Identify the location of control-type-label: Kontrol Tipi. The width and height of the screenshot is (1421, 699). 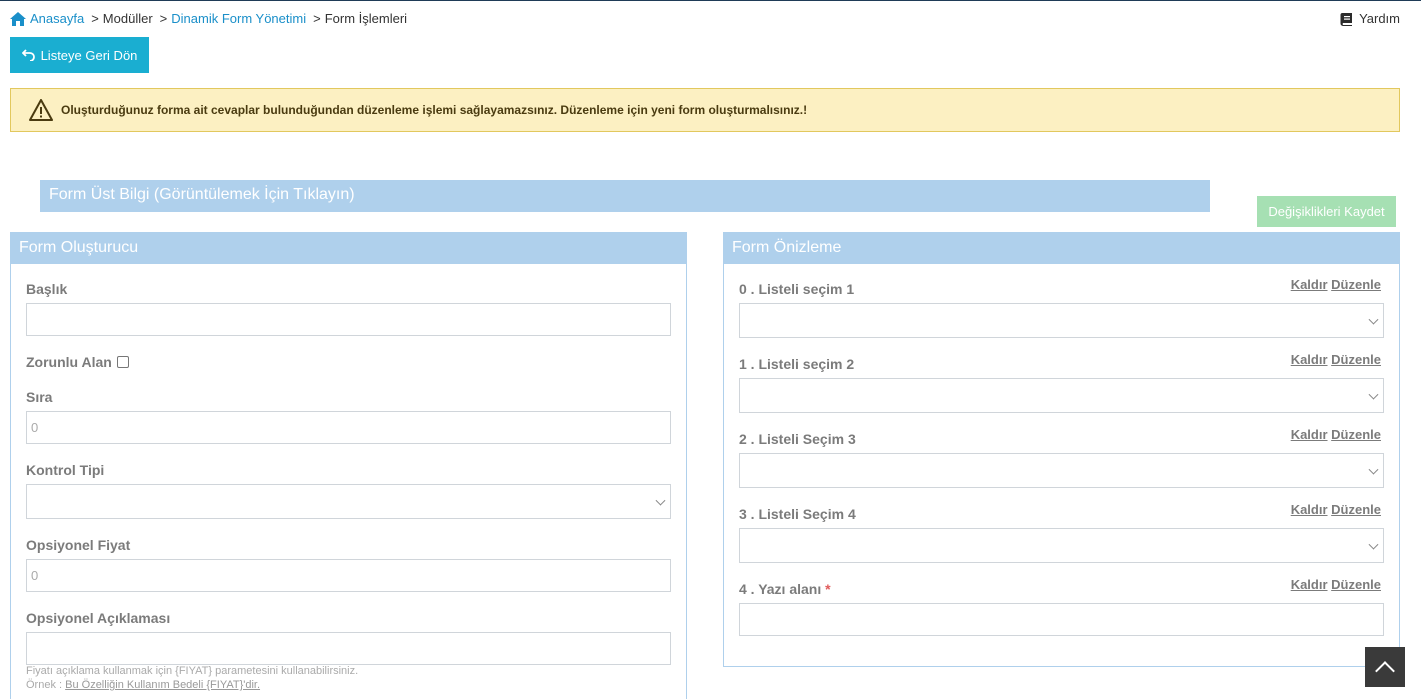
(65, 470).